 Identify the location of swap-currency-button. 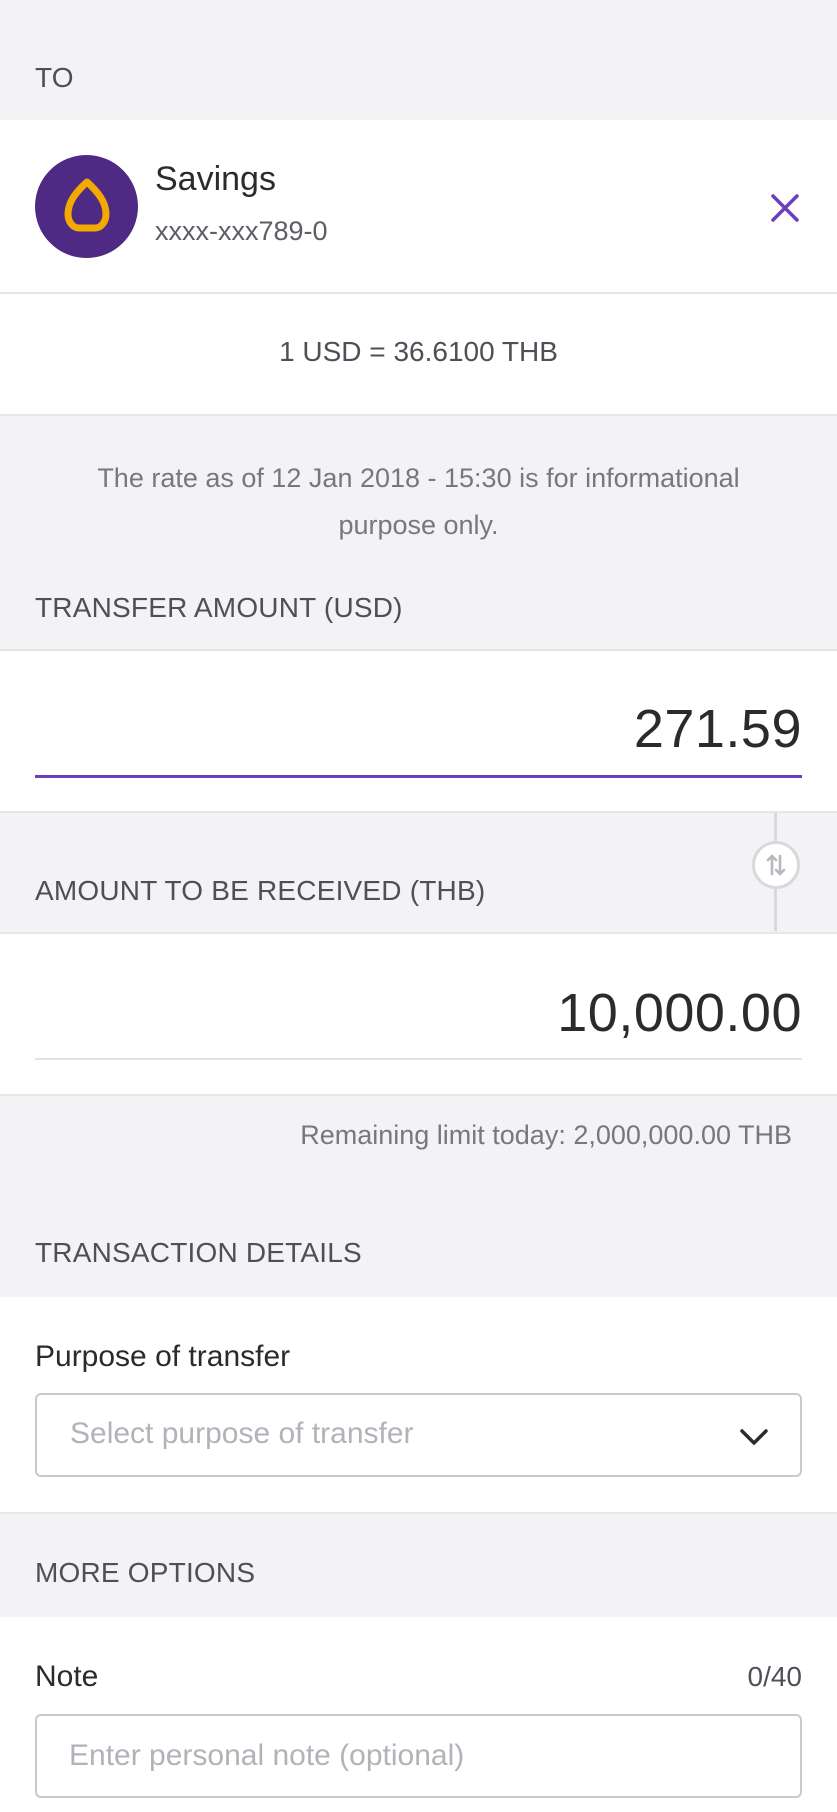
(776, 865).